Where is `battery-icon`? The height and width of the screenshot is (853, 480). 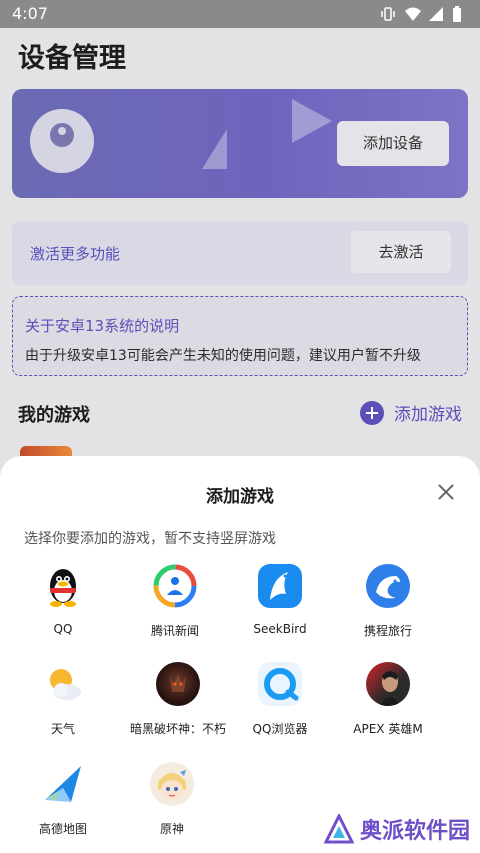 battery-icon is located at coordinates (460, 14).